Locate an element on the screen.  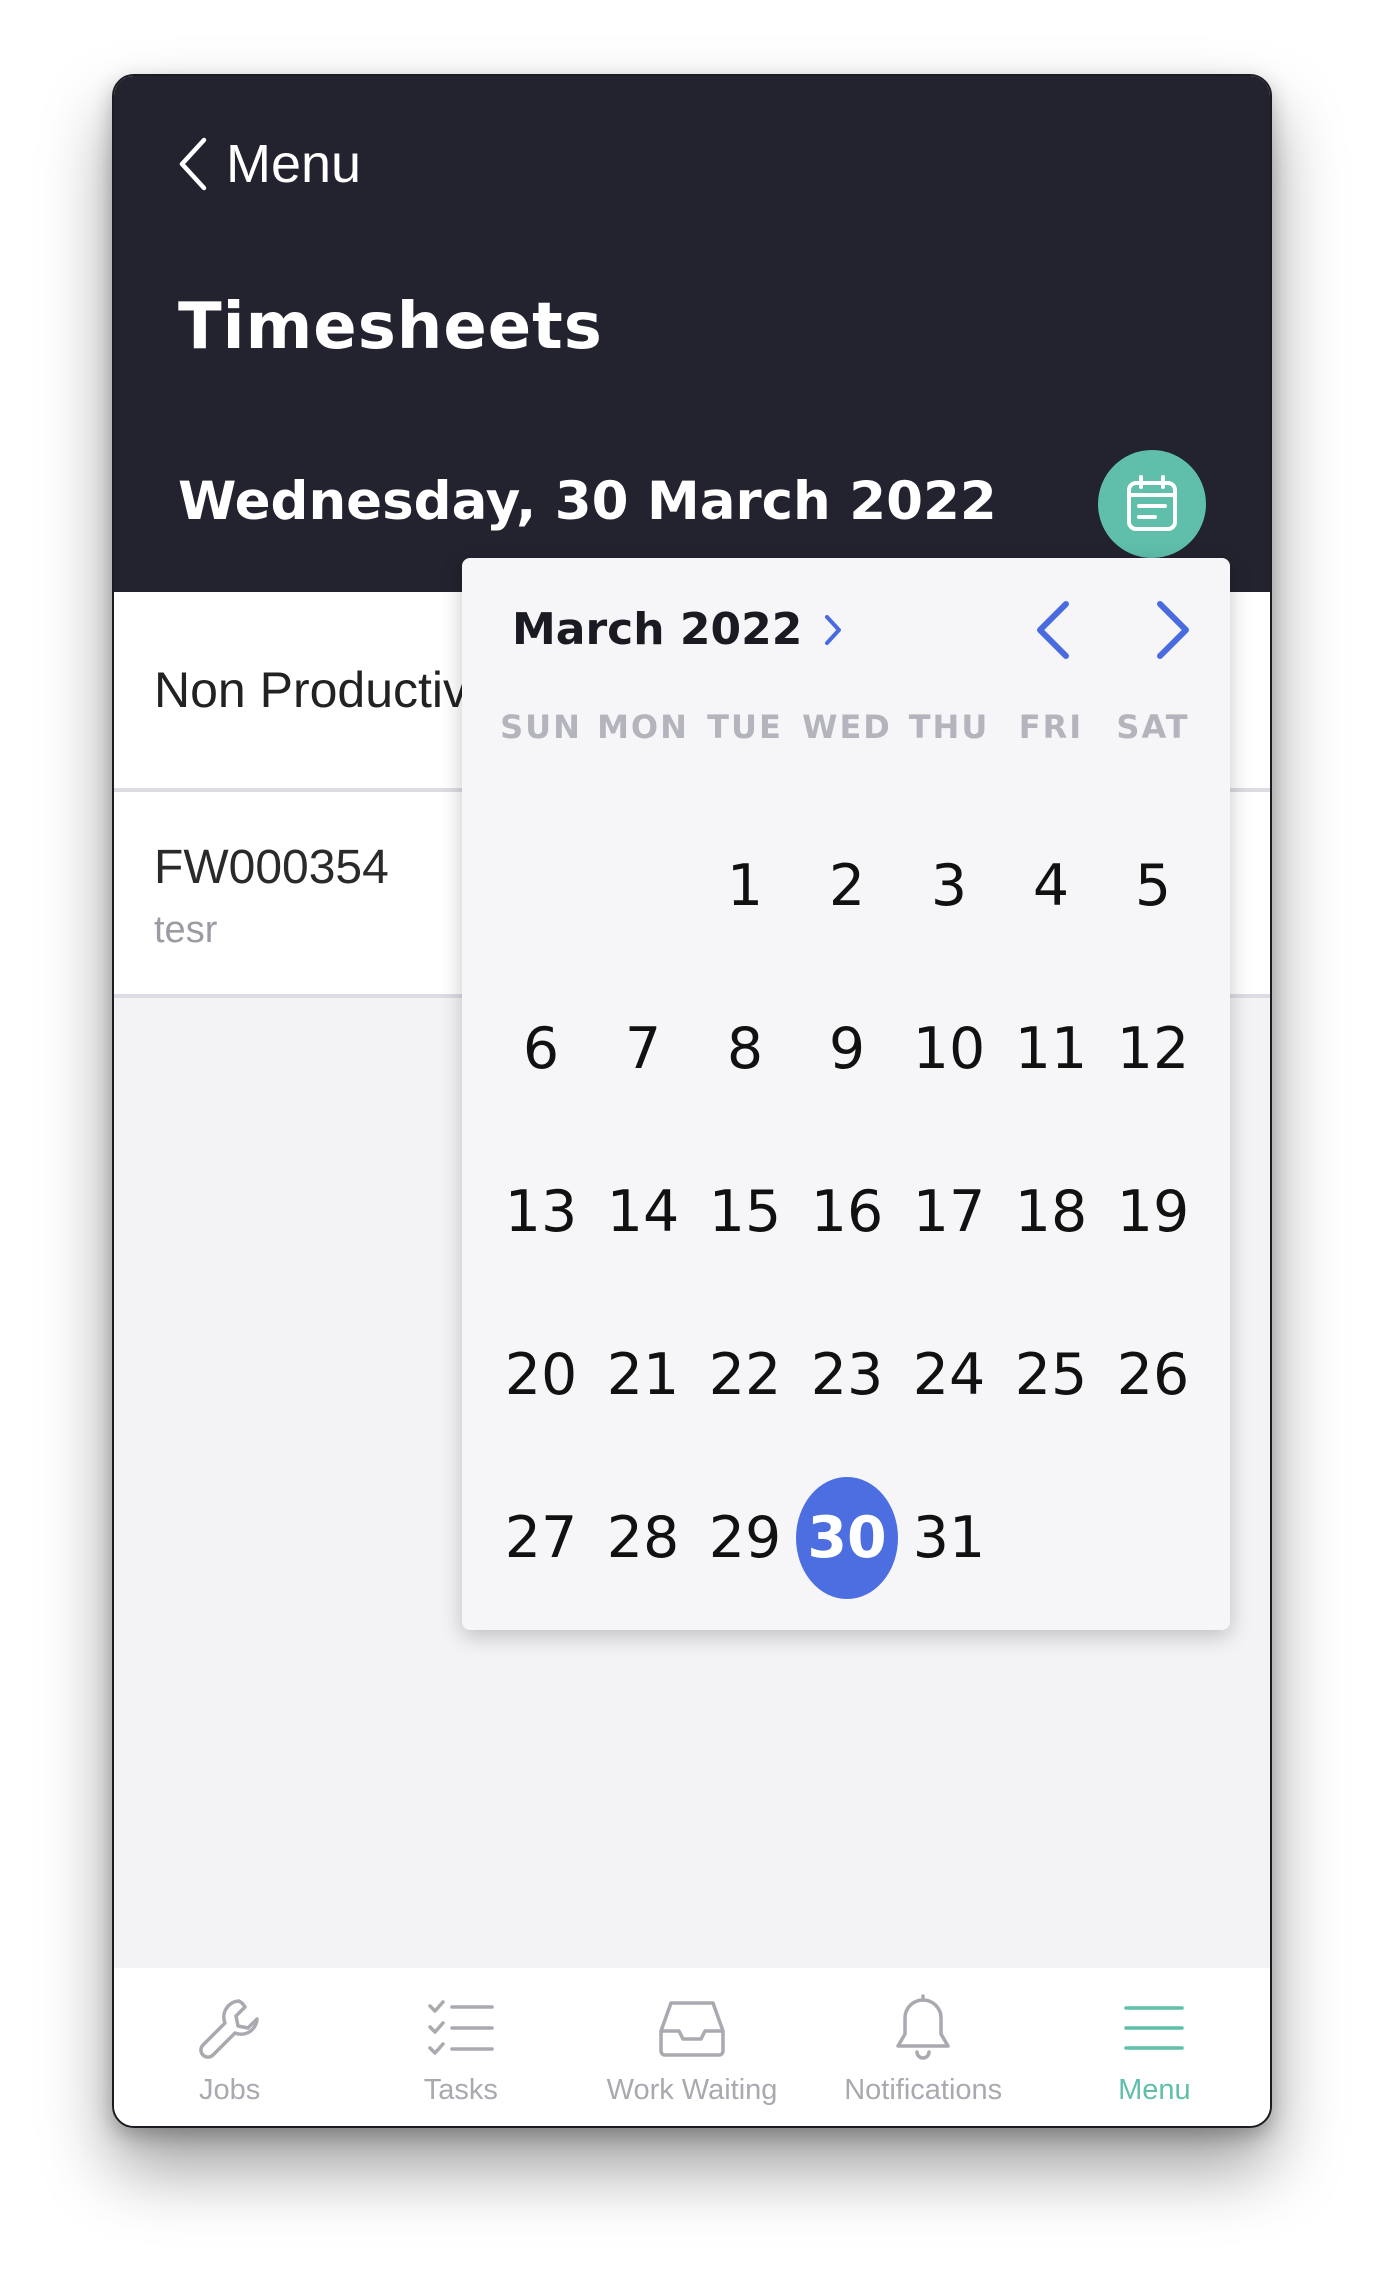
day-number: 13 is located at coordinates (541, 1211).